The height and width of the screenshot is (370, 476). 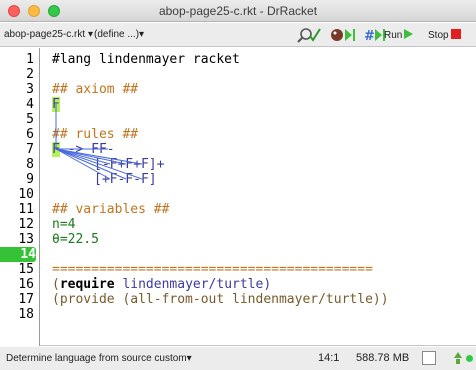 What do you see at coordinates (56, 149) in the screenshot?
I see `rule-lhs: F` at bounding box center [56, 149].